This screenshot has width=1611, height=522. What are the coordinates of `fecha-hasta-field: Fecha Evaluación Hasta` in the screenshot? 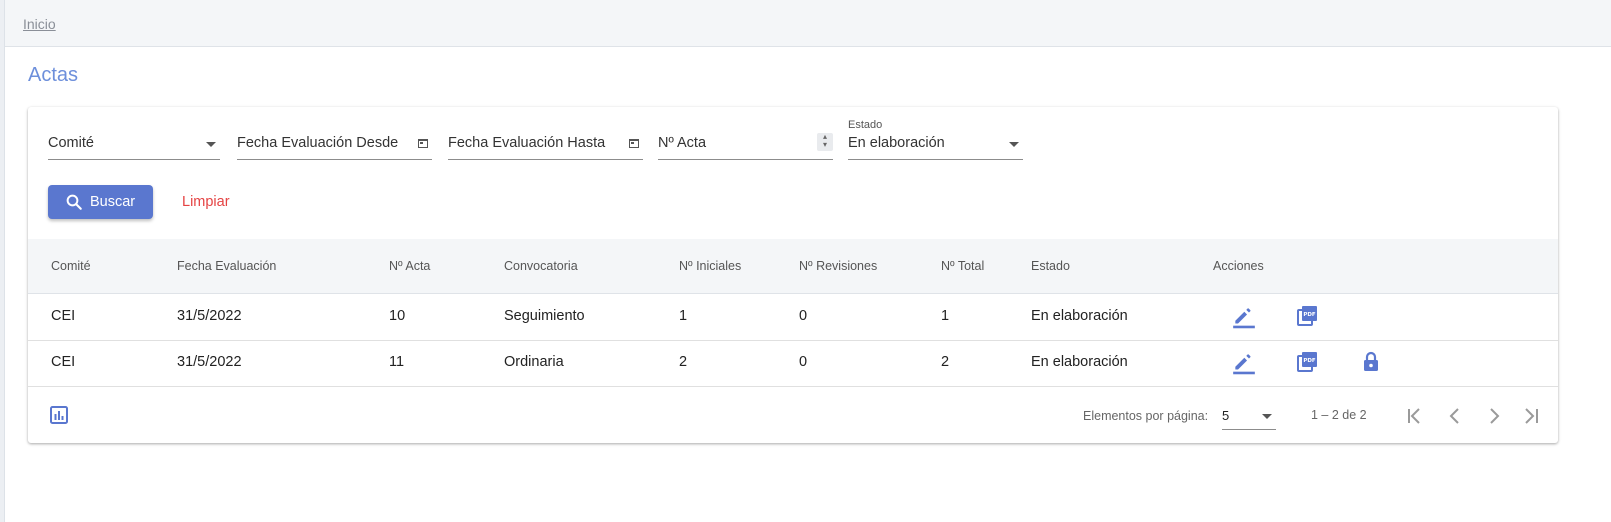 It's located at (545, 145).